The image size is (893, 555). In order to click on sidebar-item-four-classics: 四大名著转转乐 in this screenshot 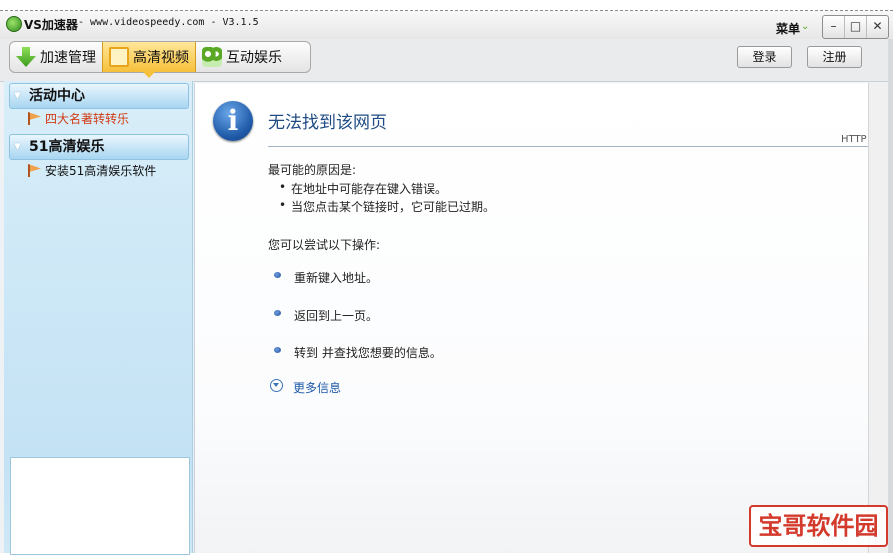, I will do `click(78, 119)`.